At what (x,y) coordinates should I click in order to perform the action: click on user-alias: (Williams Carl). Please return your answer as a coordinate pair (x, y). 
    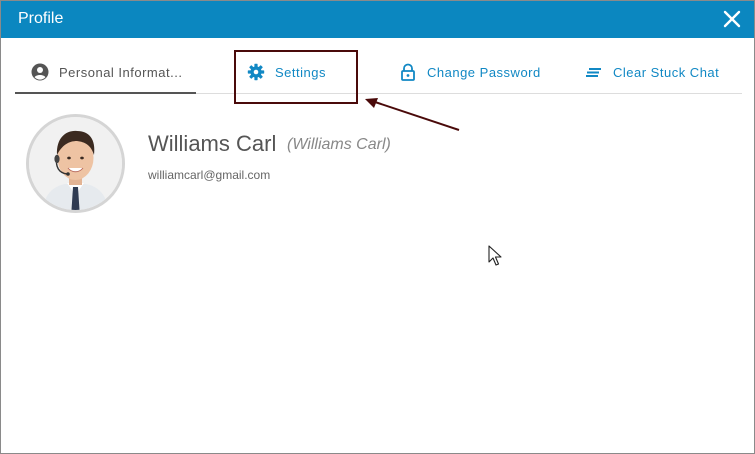
    Looking at the image, I should click on (339, 144).